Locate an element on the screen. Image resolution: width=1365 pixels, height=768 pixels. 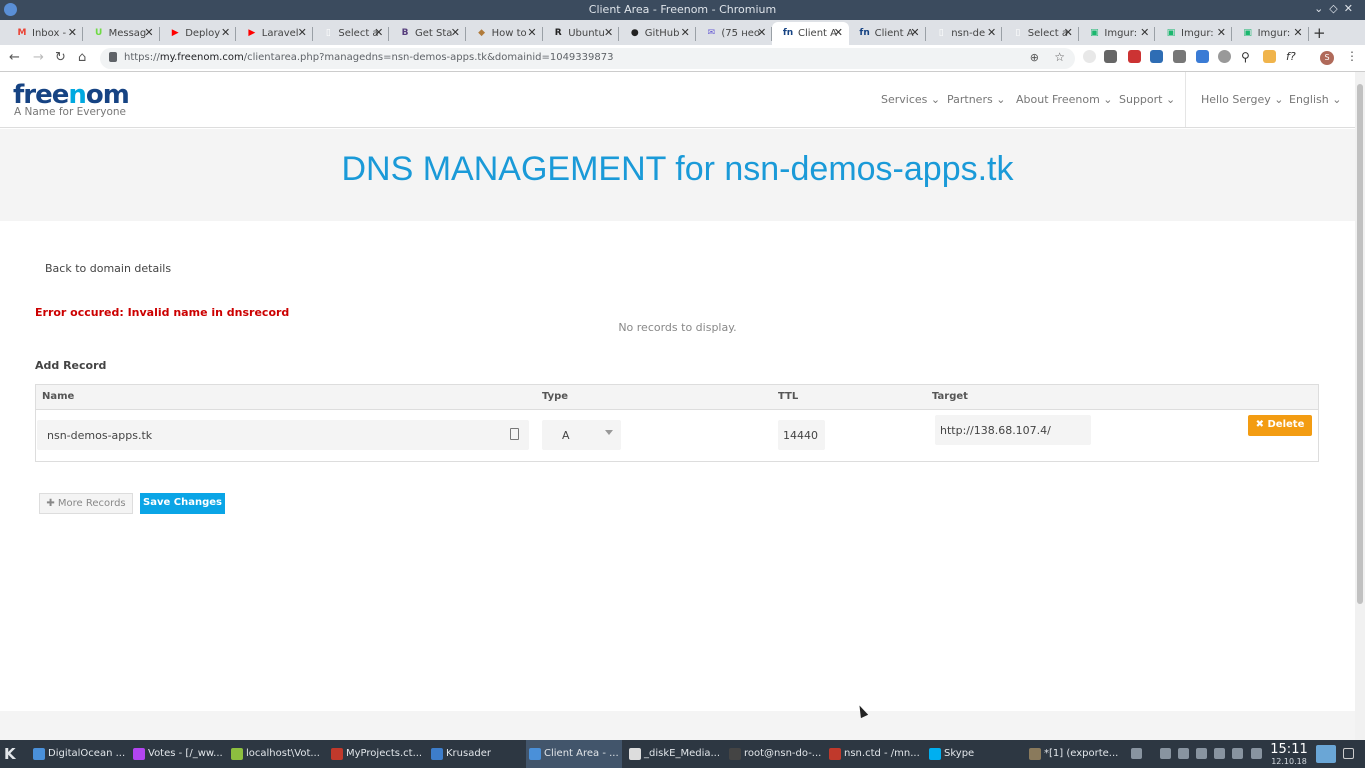
nav-services: Services ⌄ is located at coordinates (910, 99).